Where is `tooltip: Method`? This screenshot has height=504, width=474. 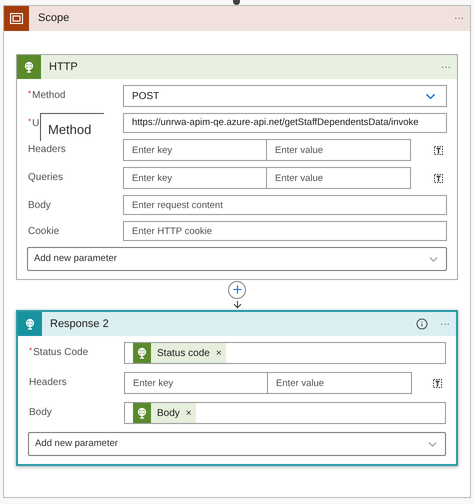
tooltip: Method is located at coordinates (72, 127).